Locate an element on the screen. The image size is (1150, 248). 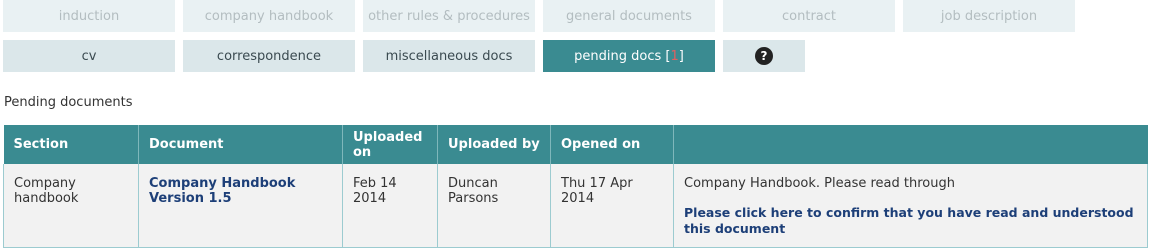
tab-contract: contract is located at coordinates (809, 16).